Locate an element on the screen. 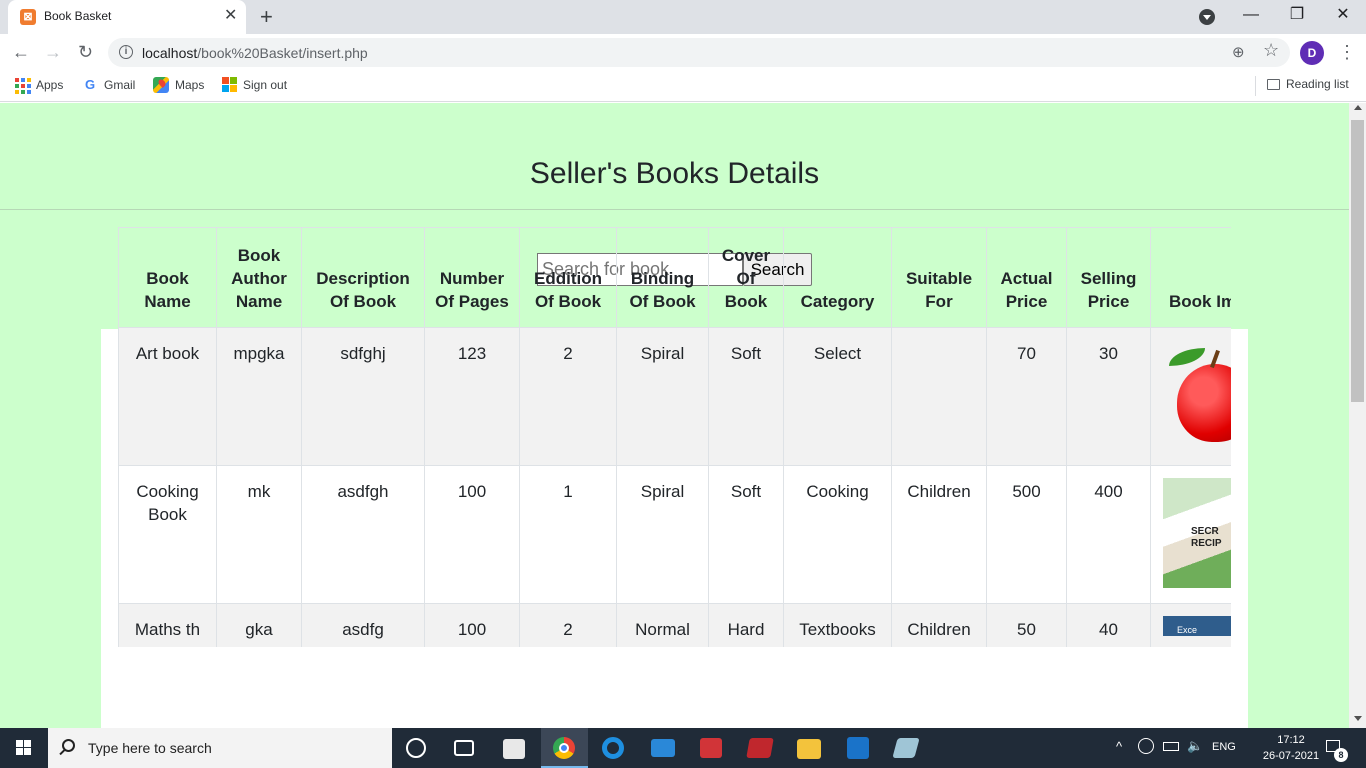 Image resolution: width=1366 pixels, height=768 pixels. reading-list-button: Reading list is located at coordinates (1308, 84).